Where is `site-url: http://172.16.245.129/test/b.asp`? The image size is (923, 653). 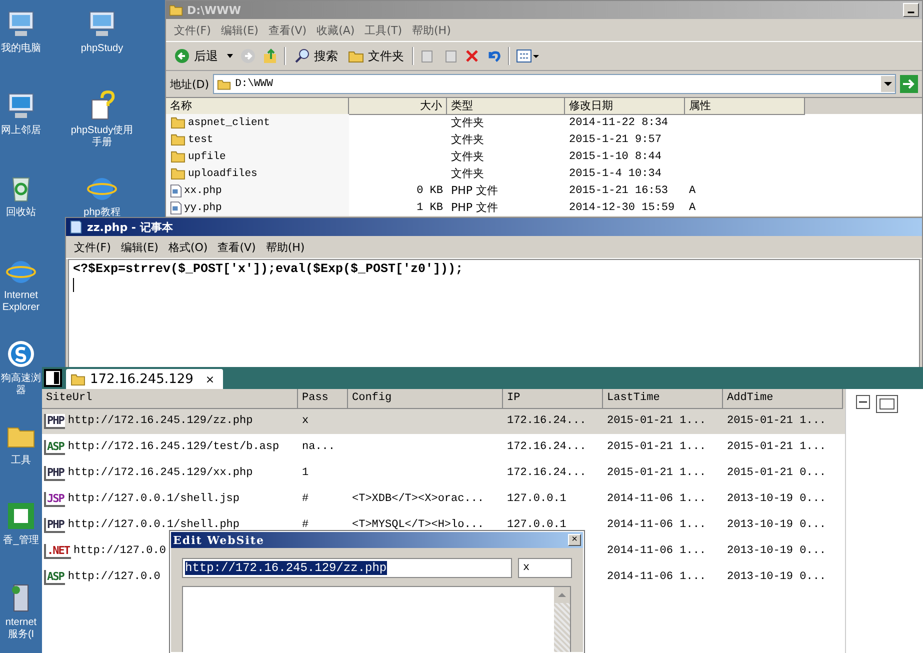
site-url: http://172.16.245.129/test/b.asp is located at coordinates (174, 447).